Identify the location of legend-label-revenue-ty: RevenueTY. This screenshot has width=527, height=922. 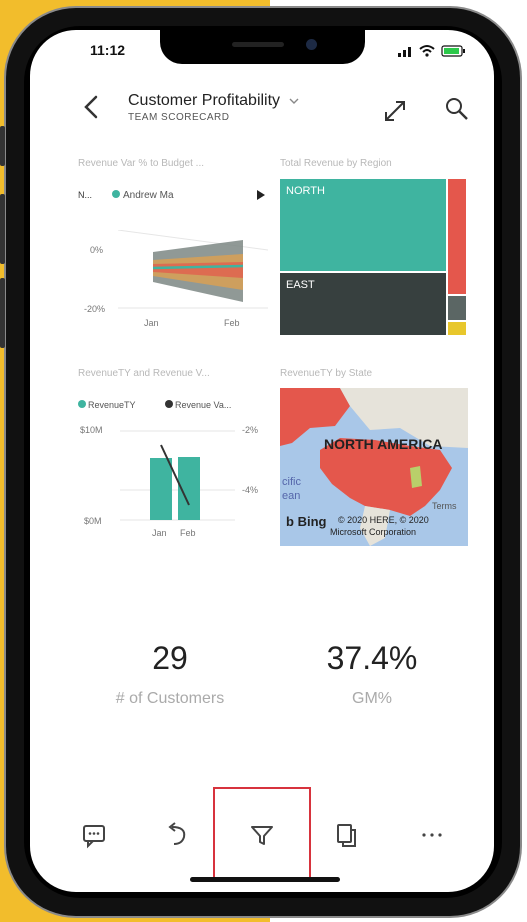
(112, 405).